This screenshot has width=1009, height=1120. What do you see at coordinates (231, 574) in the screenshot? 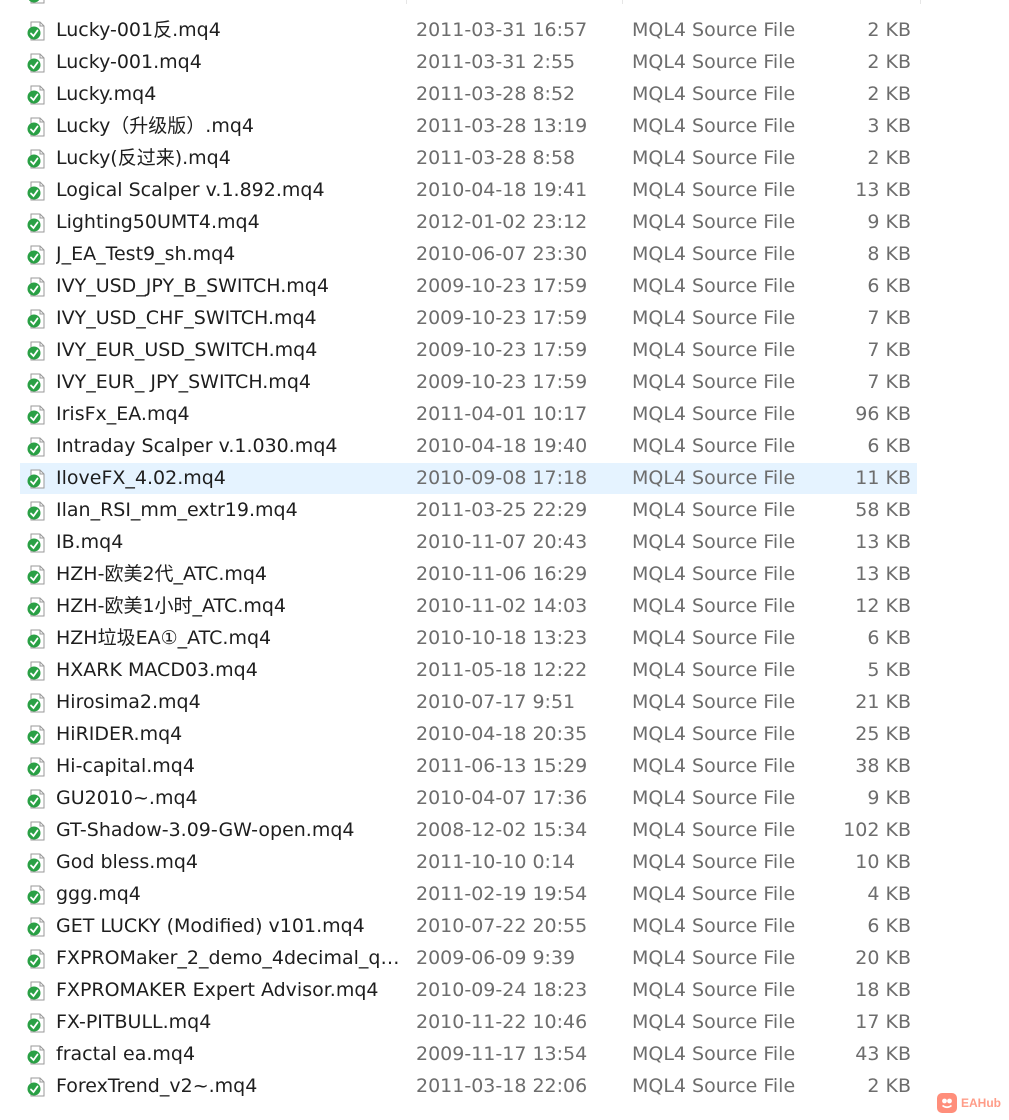
I see `file-name: HZH-欧美2代_ATC.mq4` at bounding box center [231, 574].